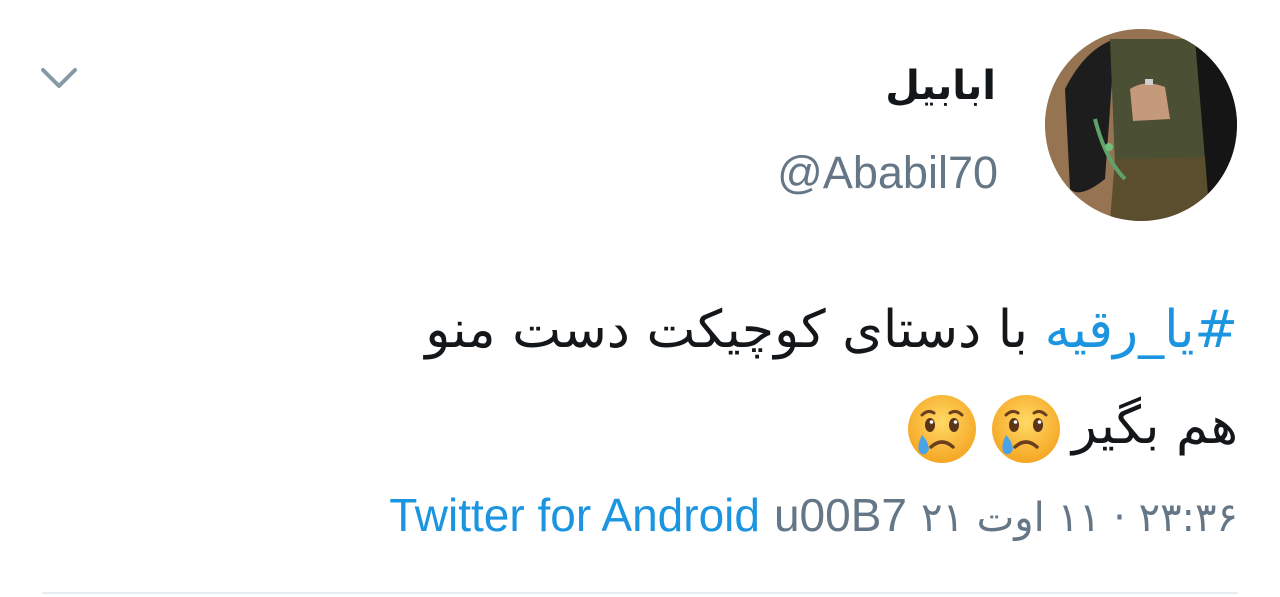  I want to click on avatar, so click(1141, 125).